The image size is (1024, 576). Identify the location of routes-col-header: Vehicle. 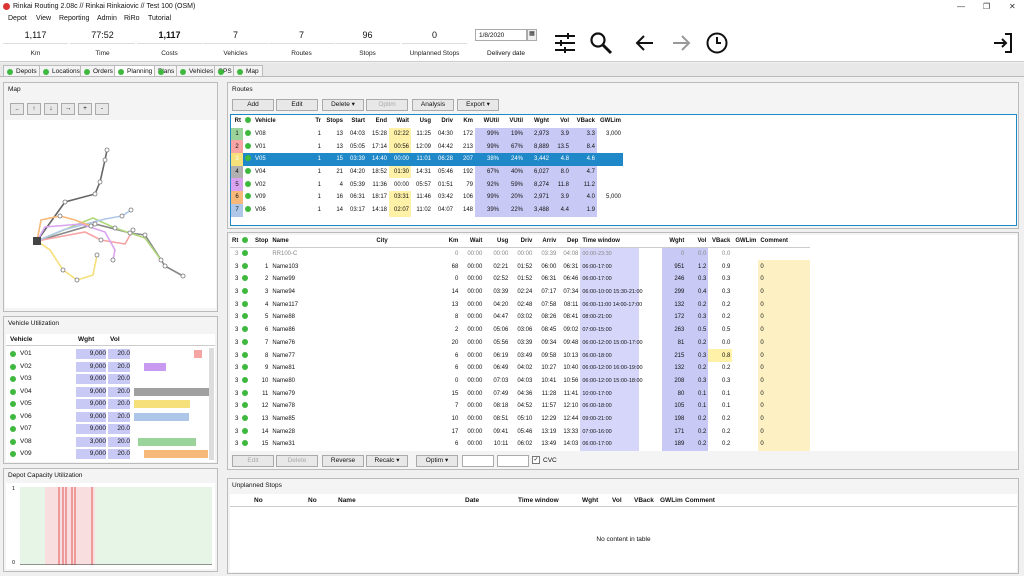
(281, 121).